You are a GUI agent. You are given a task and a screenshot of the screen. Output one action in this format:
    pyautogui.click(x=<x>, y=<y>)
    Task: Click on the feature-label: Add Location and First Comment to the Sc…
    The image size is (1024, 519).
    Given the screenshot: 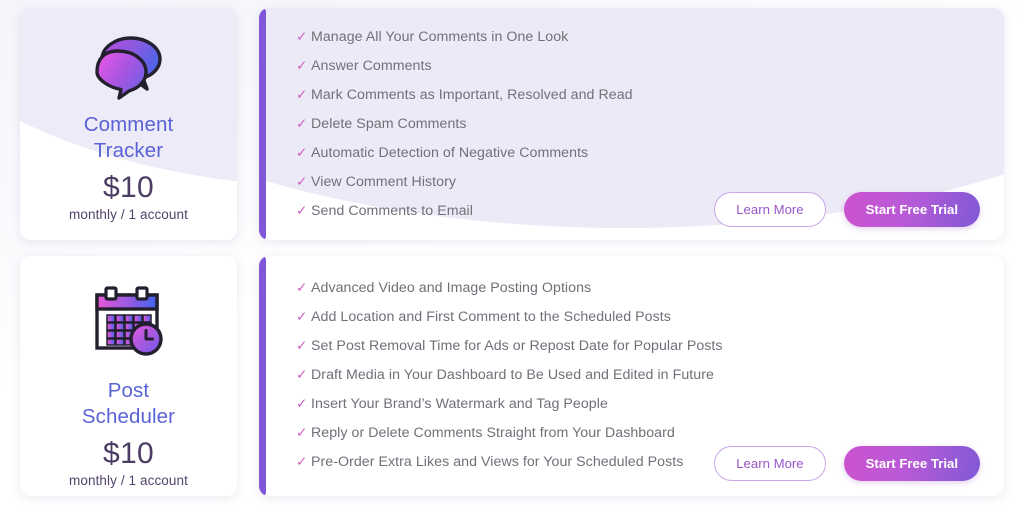 What is the action you would take?
    pyautogui.click(x=491, y=317)
    